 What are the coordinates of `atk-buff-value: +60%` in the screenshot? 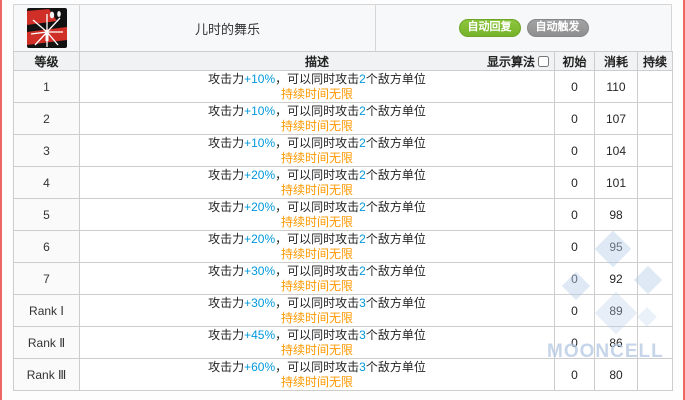 It's located at (260, 367).